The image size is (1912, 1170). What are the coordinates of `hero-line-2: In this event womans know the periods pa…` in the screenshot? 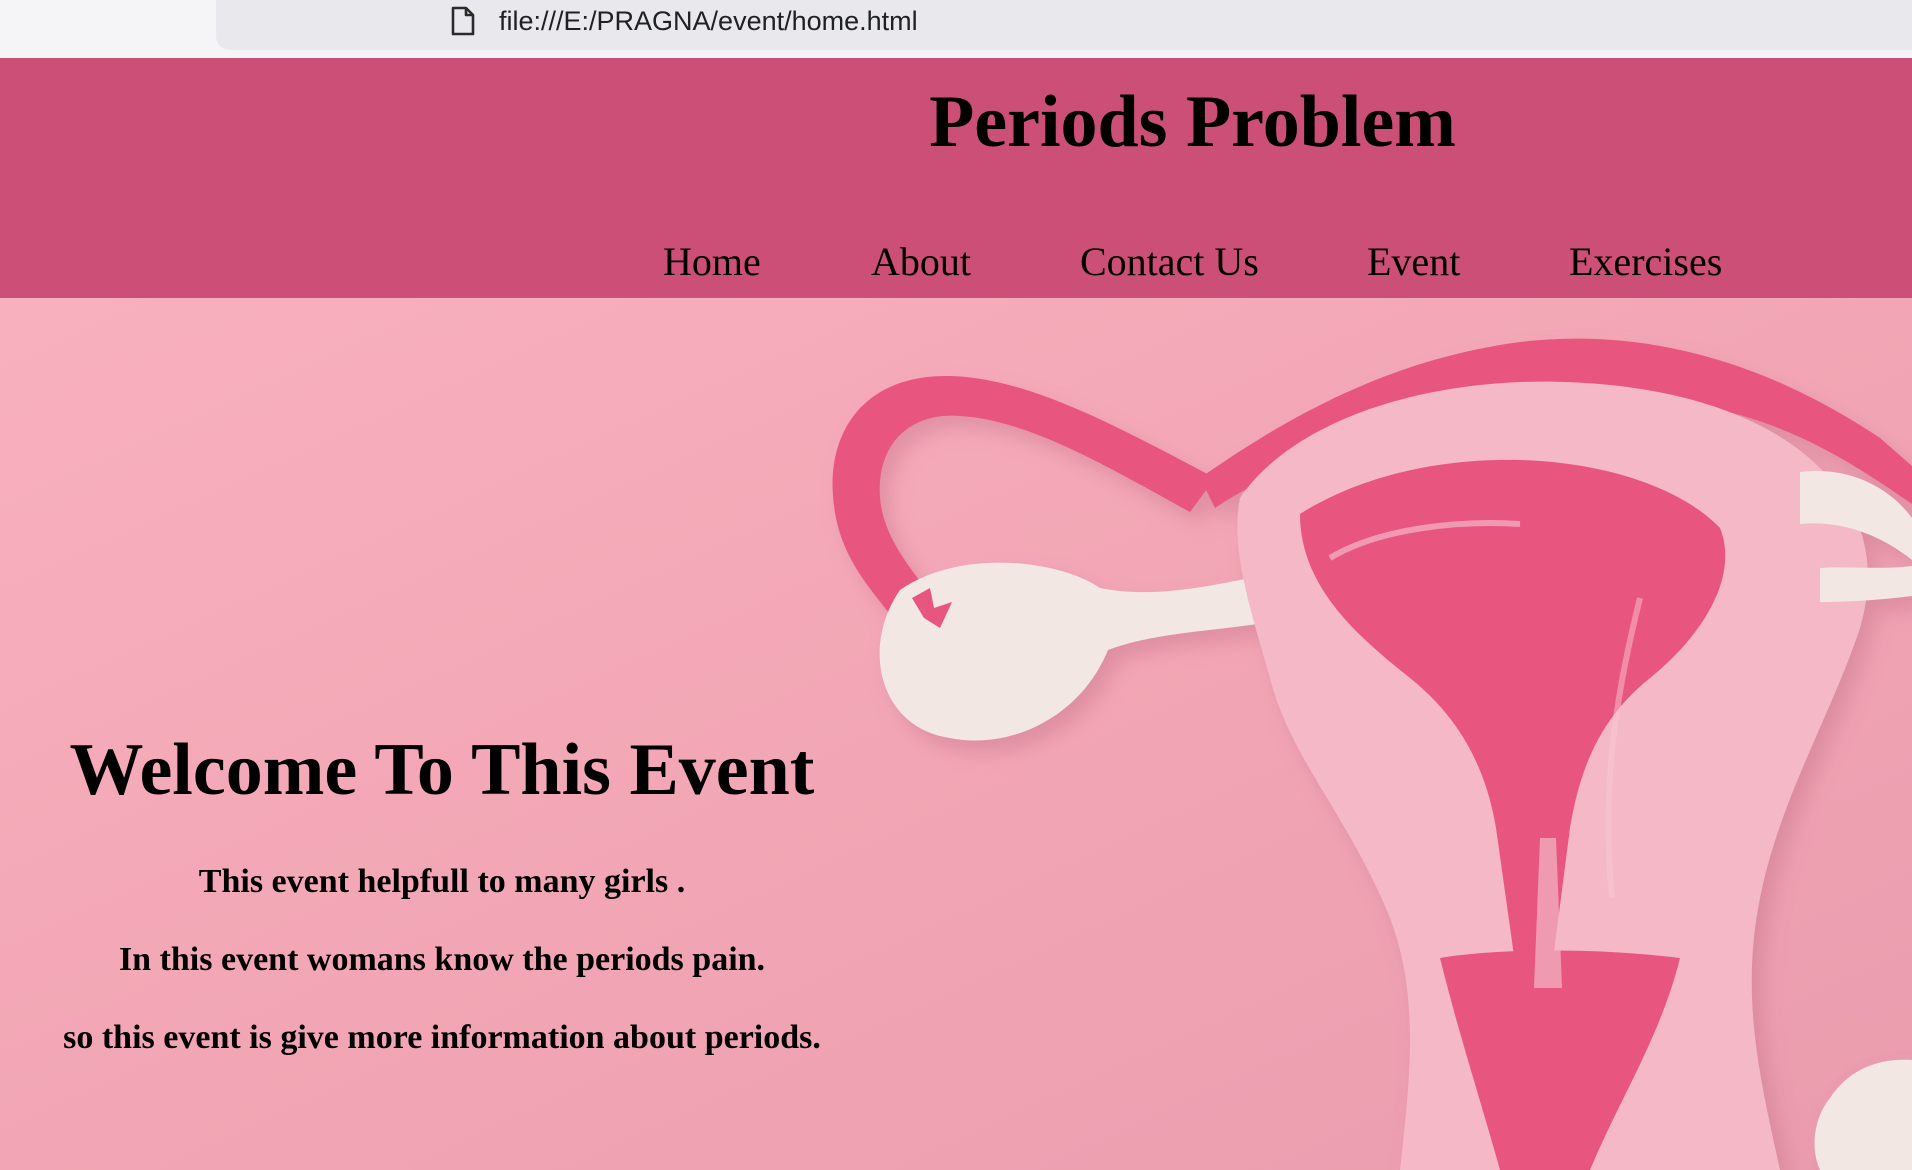 It's located at (442, 959).